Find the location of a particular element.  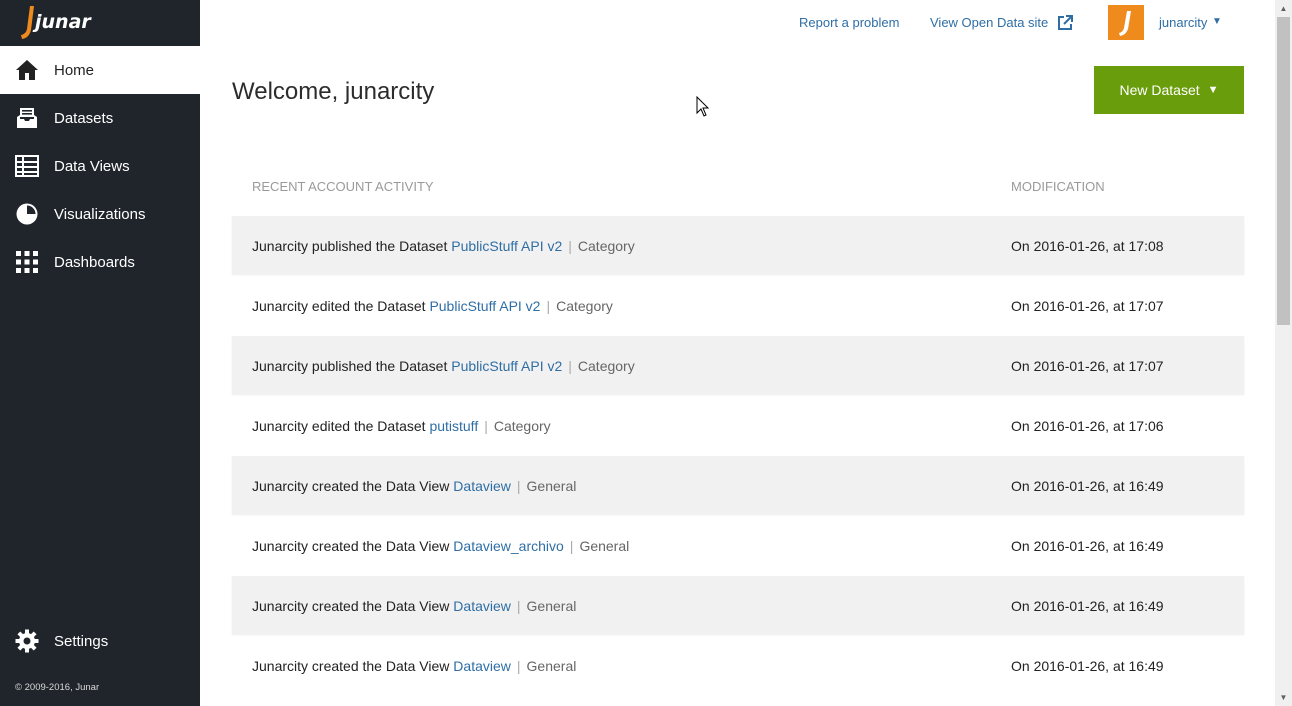

sidebar-item-label: Visualizations is located at coordinates (100, 214).